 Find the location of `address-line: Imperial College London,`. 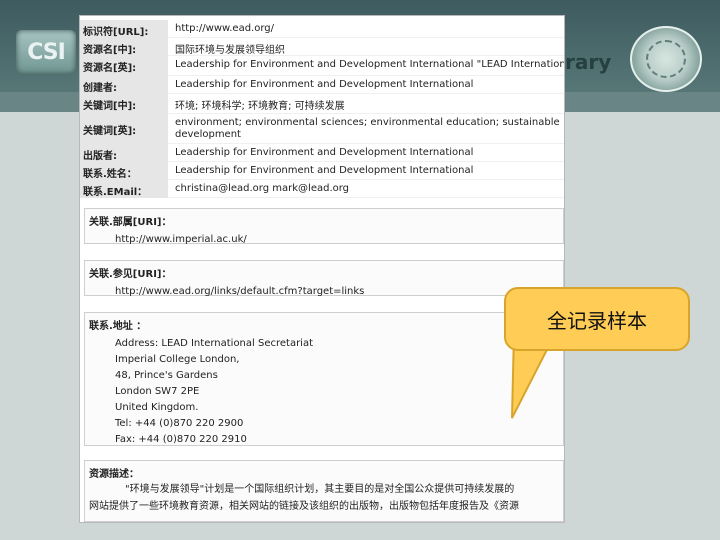

address-line: Imperial College London, is located at coordinates (177, 359).